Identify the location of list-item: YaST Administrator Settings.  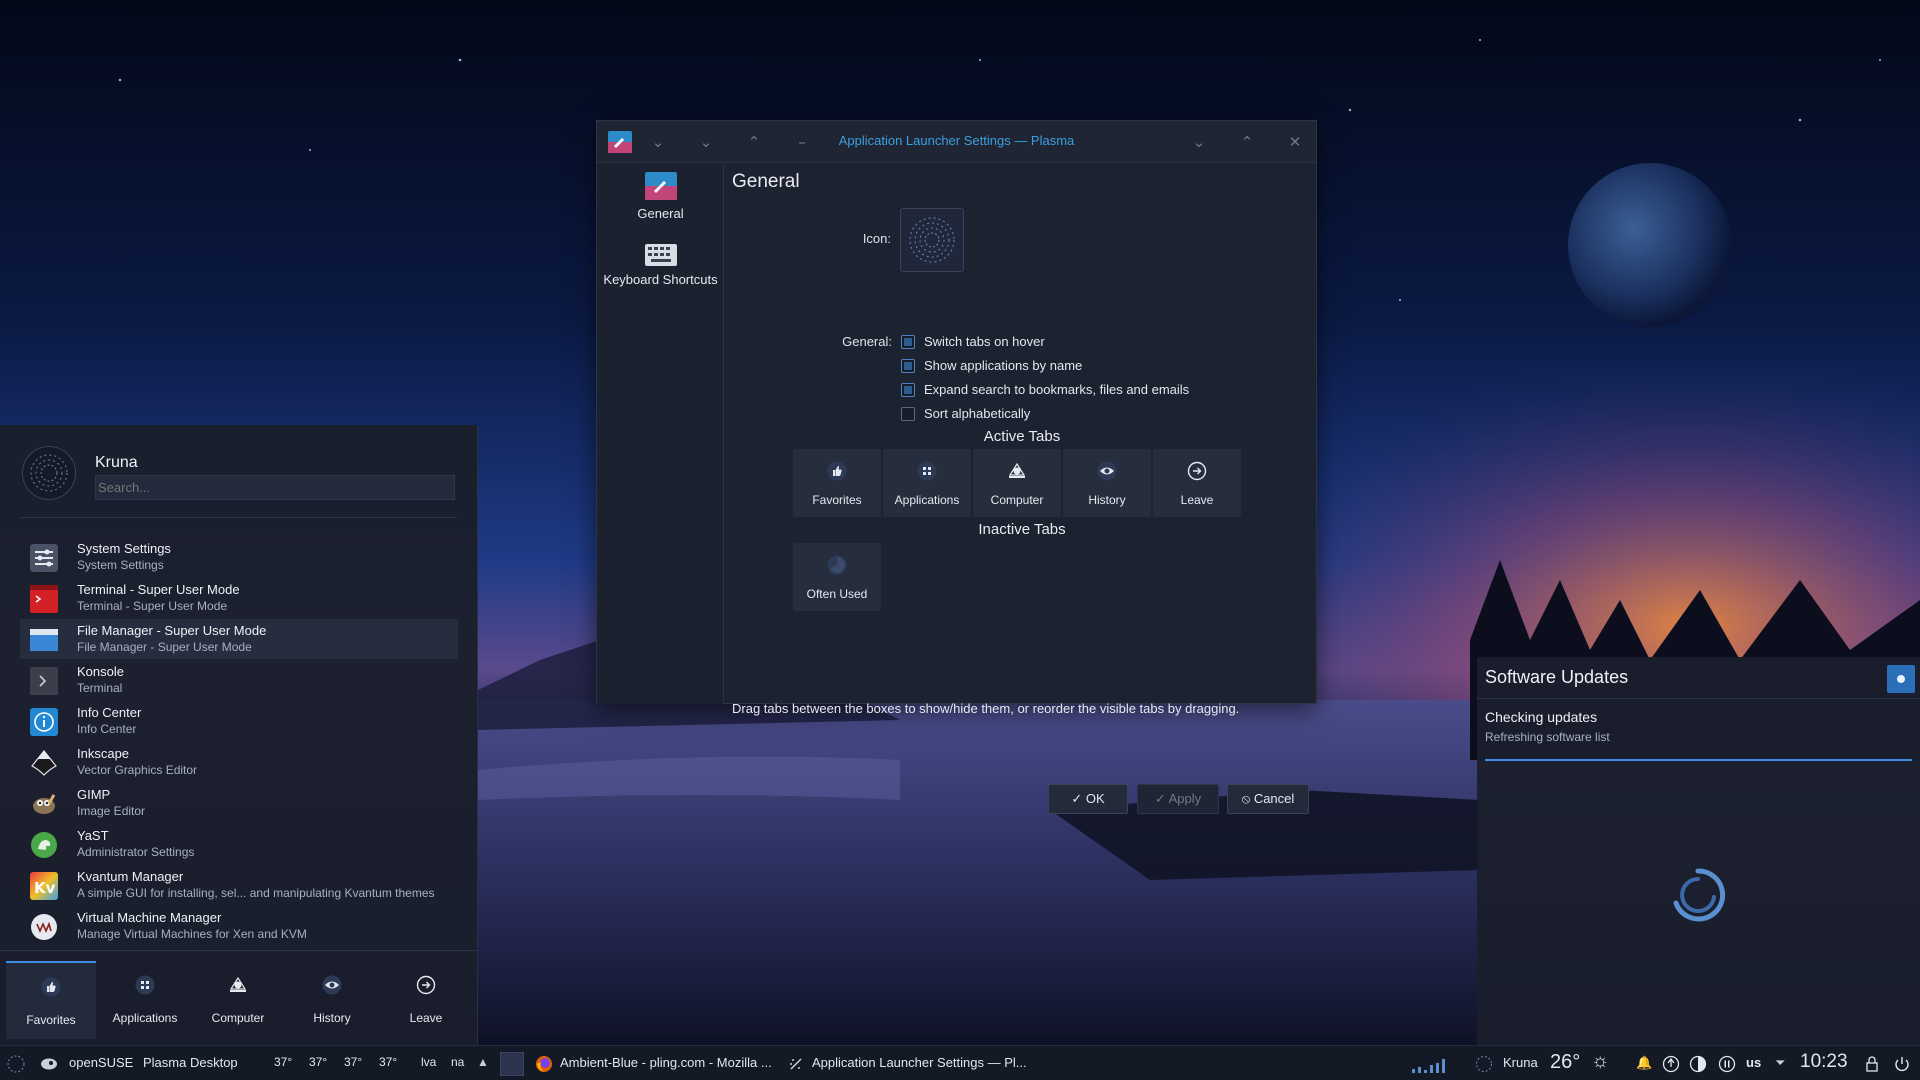
(239, 844).